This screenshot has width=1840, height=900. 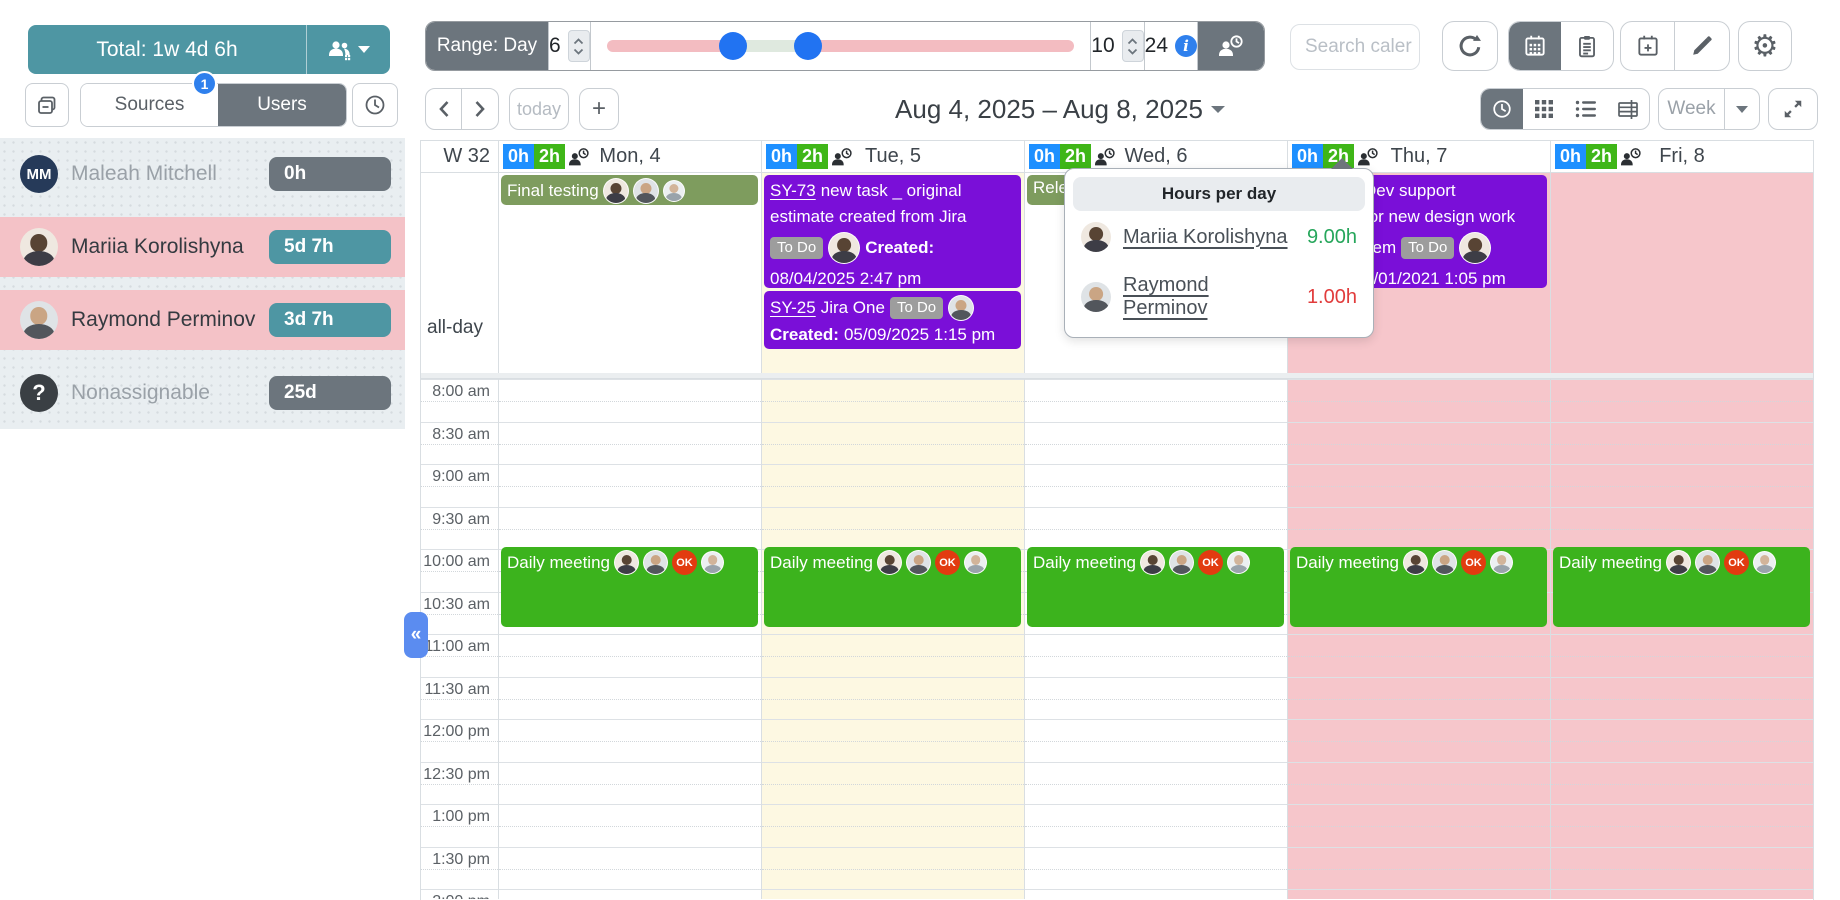 What do you see at coordinates (732, 46) in the screenshot?
I see `slider-handle-left` at bounding box center [732, 46].